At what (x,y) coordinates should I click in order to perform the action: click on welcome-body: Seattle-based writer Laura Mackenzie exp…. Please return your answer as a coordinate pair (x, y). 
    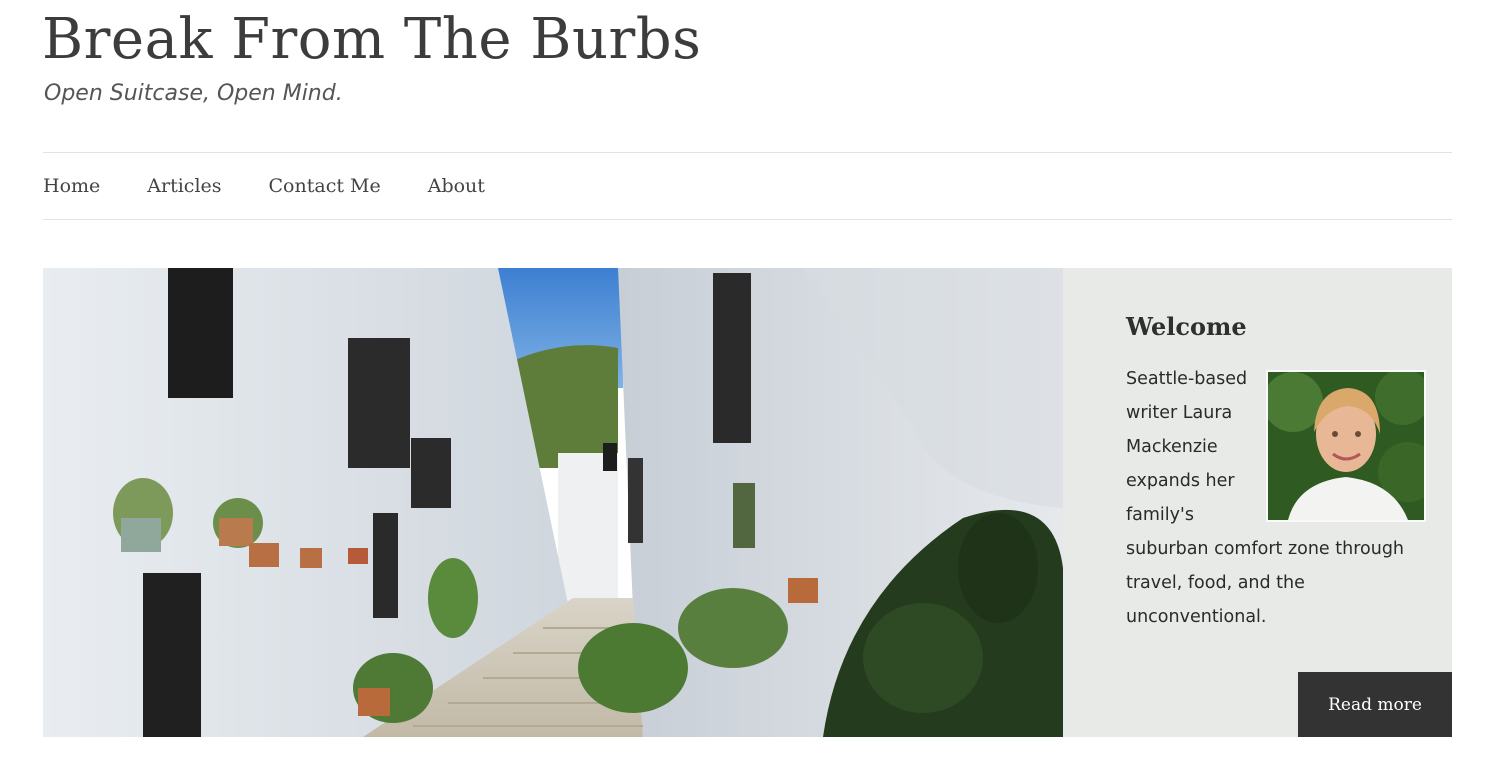
    Looking at the image, I should click on (1276, 498).